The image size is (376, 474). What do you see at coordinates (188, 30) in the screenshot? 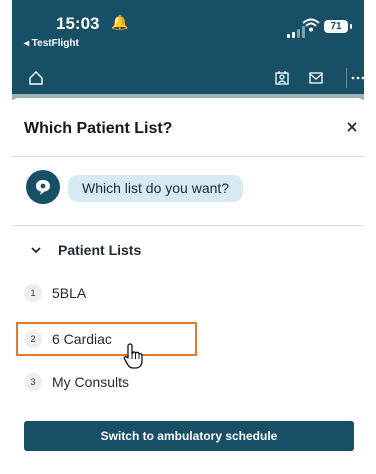
I see `status-bar: 15:03 🔔 ◂ TestFlight 71` at bounding box center [188, 30].